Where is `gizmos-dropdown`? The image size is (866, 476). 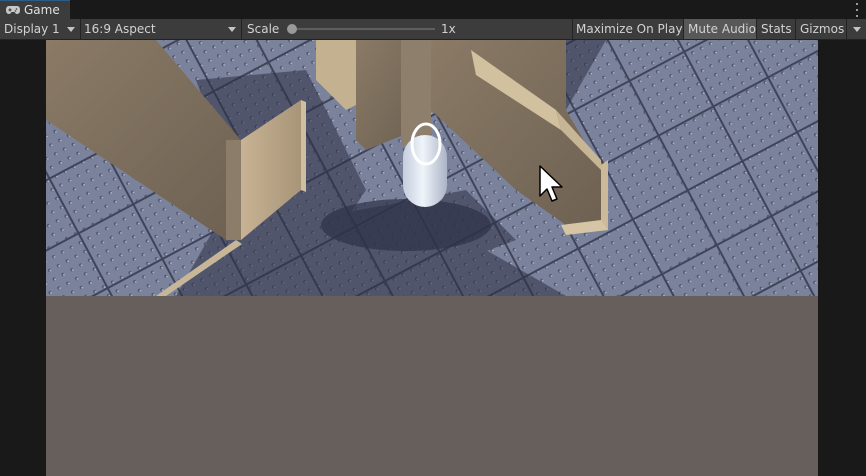
gizmos-dropdown is located at coordinates (856, 29).